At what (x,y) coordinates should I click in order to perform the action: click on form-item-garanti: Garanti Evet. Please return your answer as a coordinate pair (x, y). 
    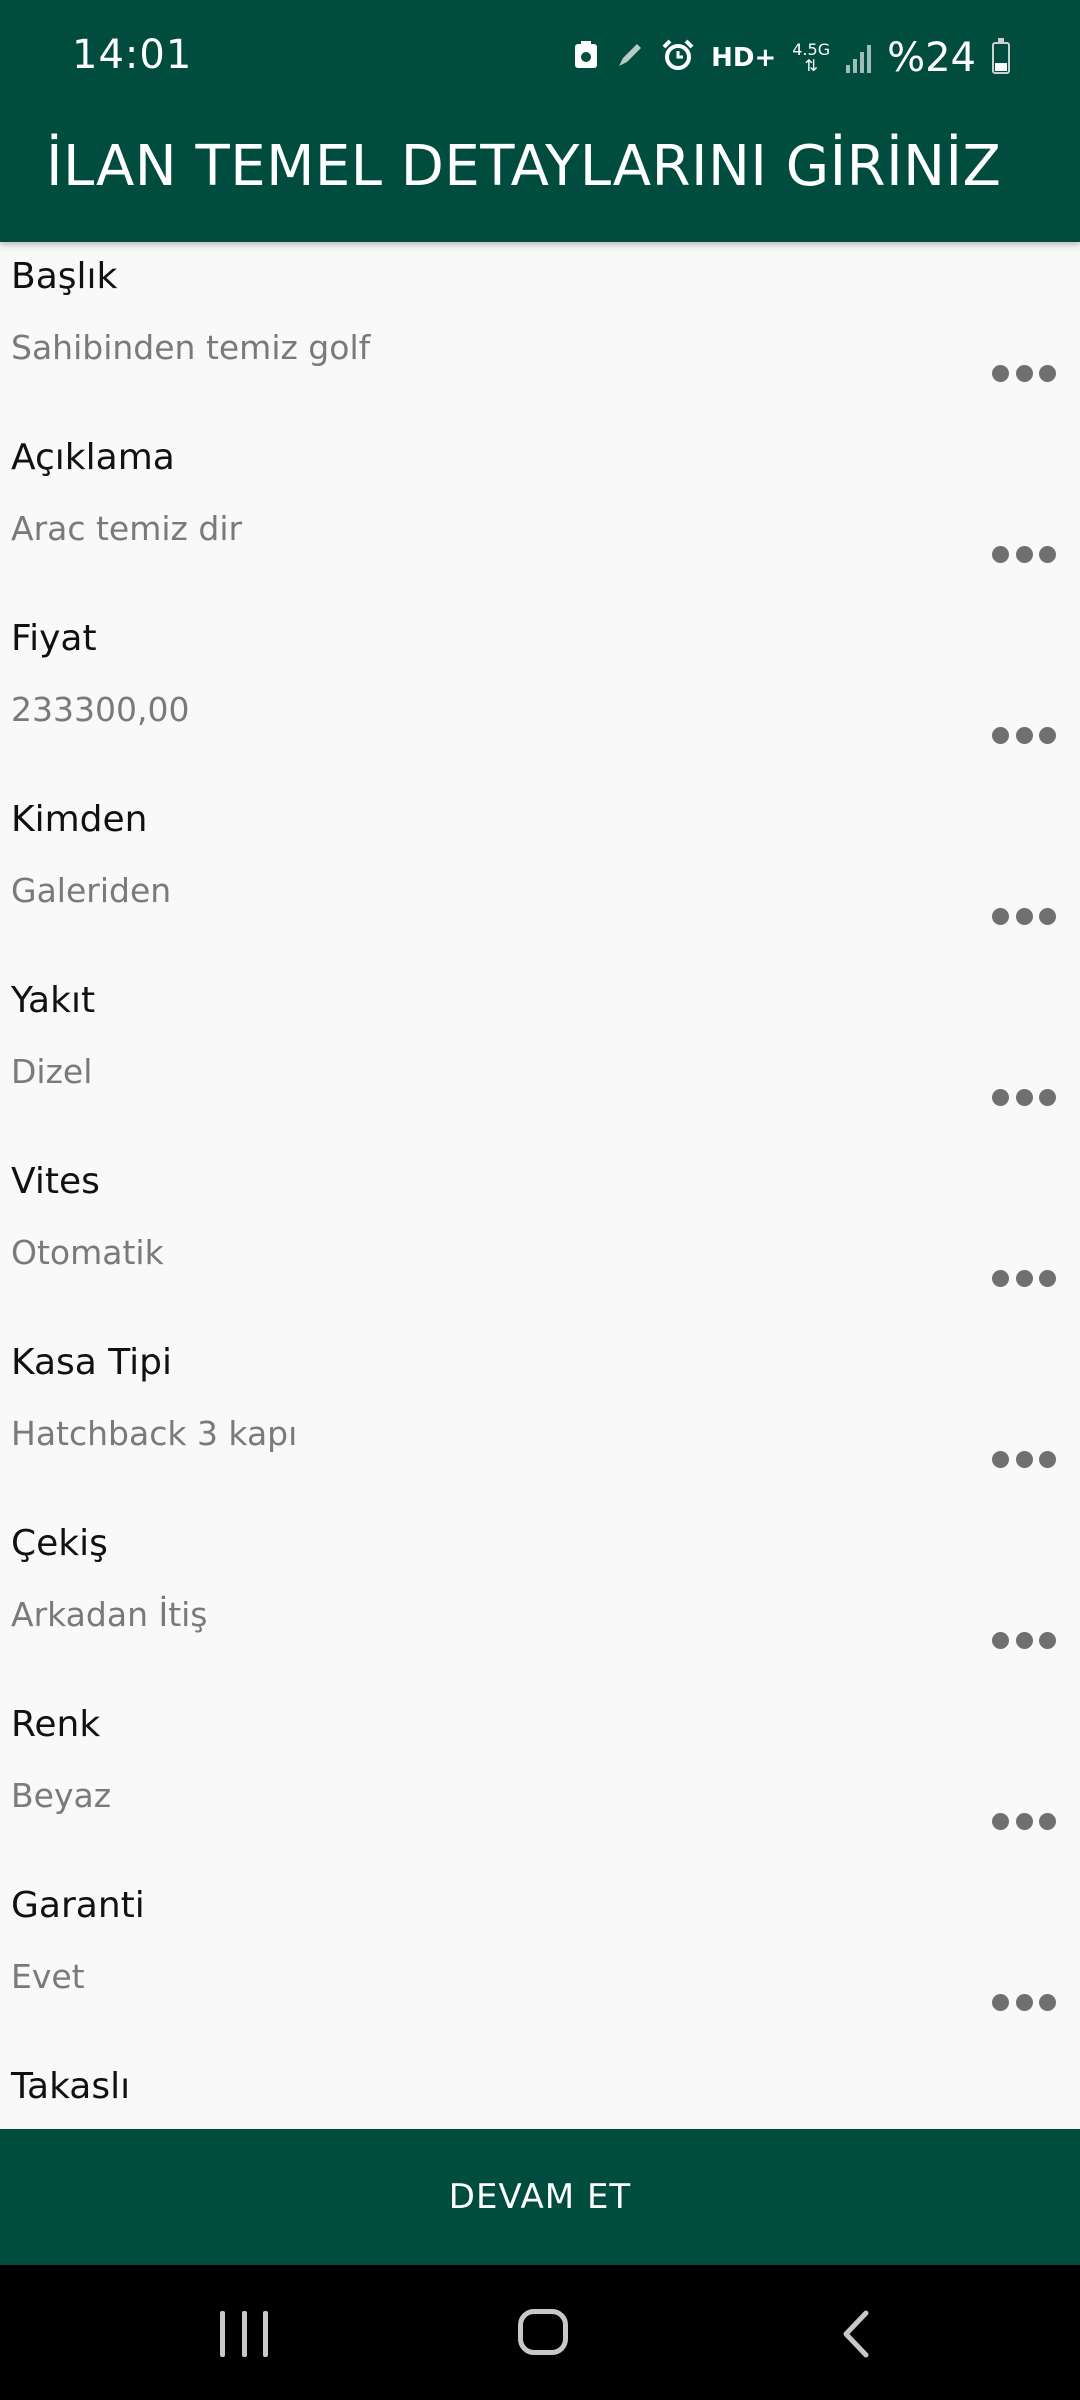
    Looking at the image, I should click on (540, 1961).